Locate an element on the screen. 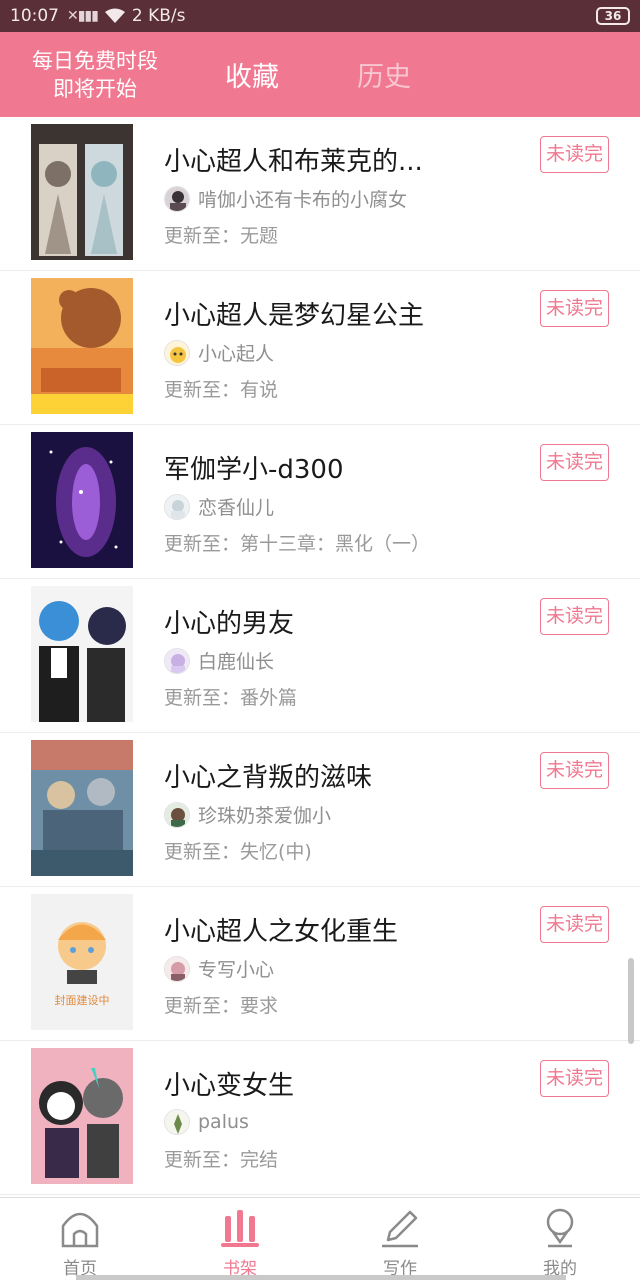 The height and width of the screenshot is (1280, 640). author-name: 专写小心 is located at coordinates (236, 970).